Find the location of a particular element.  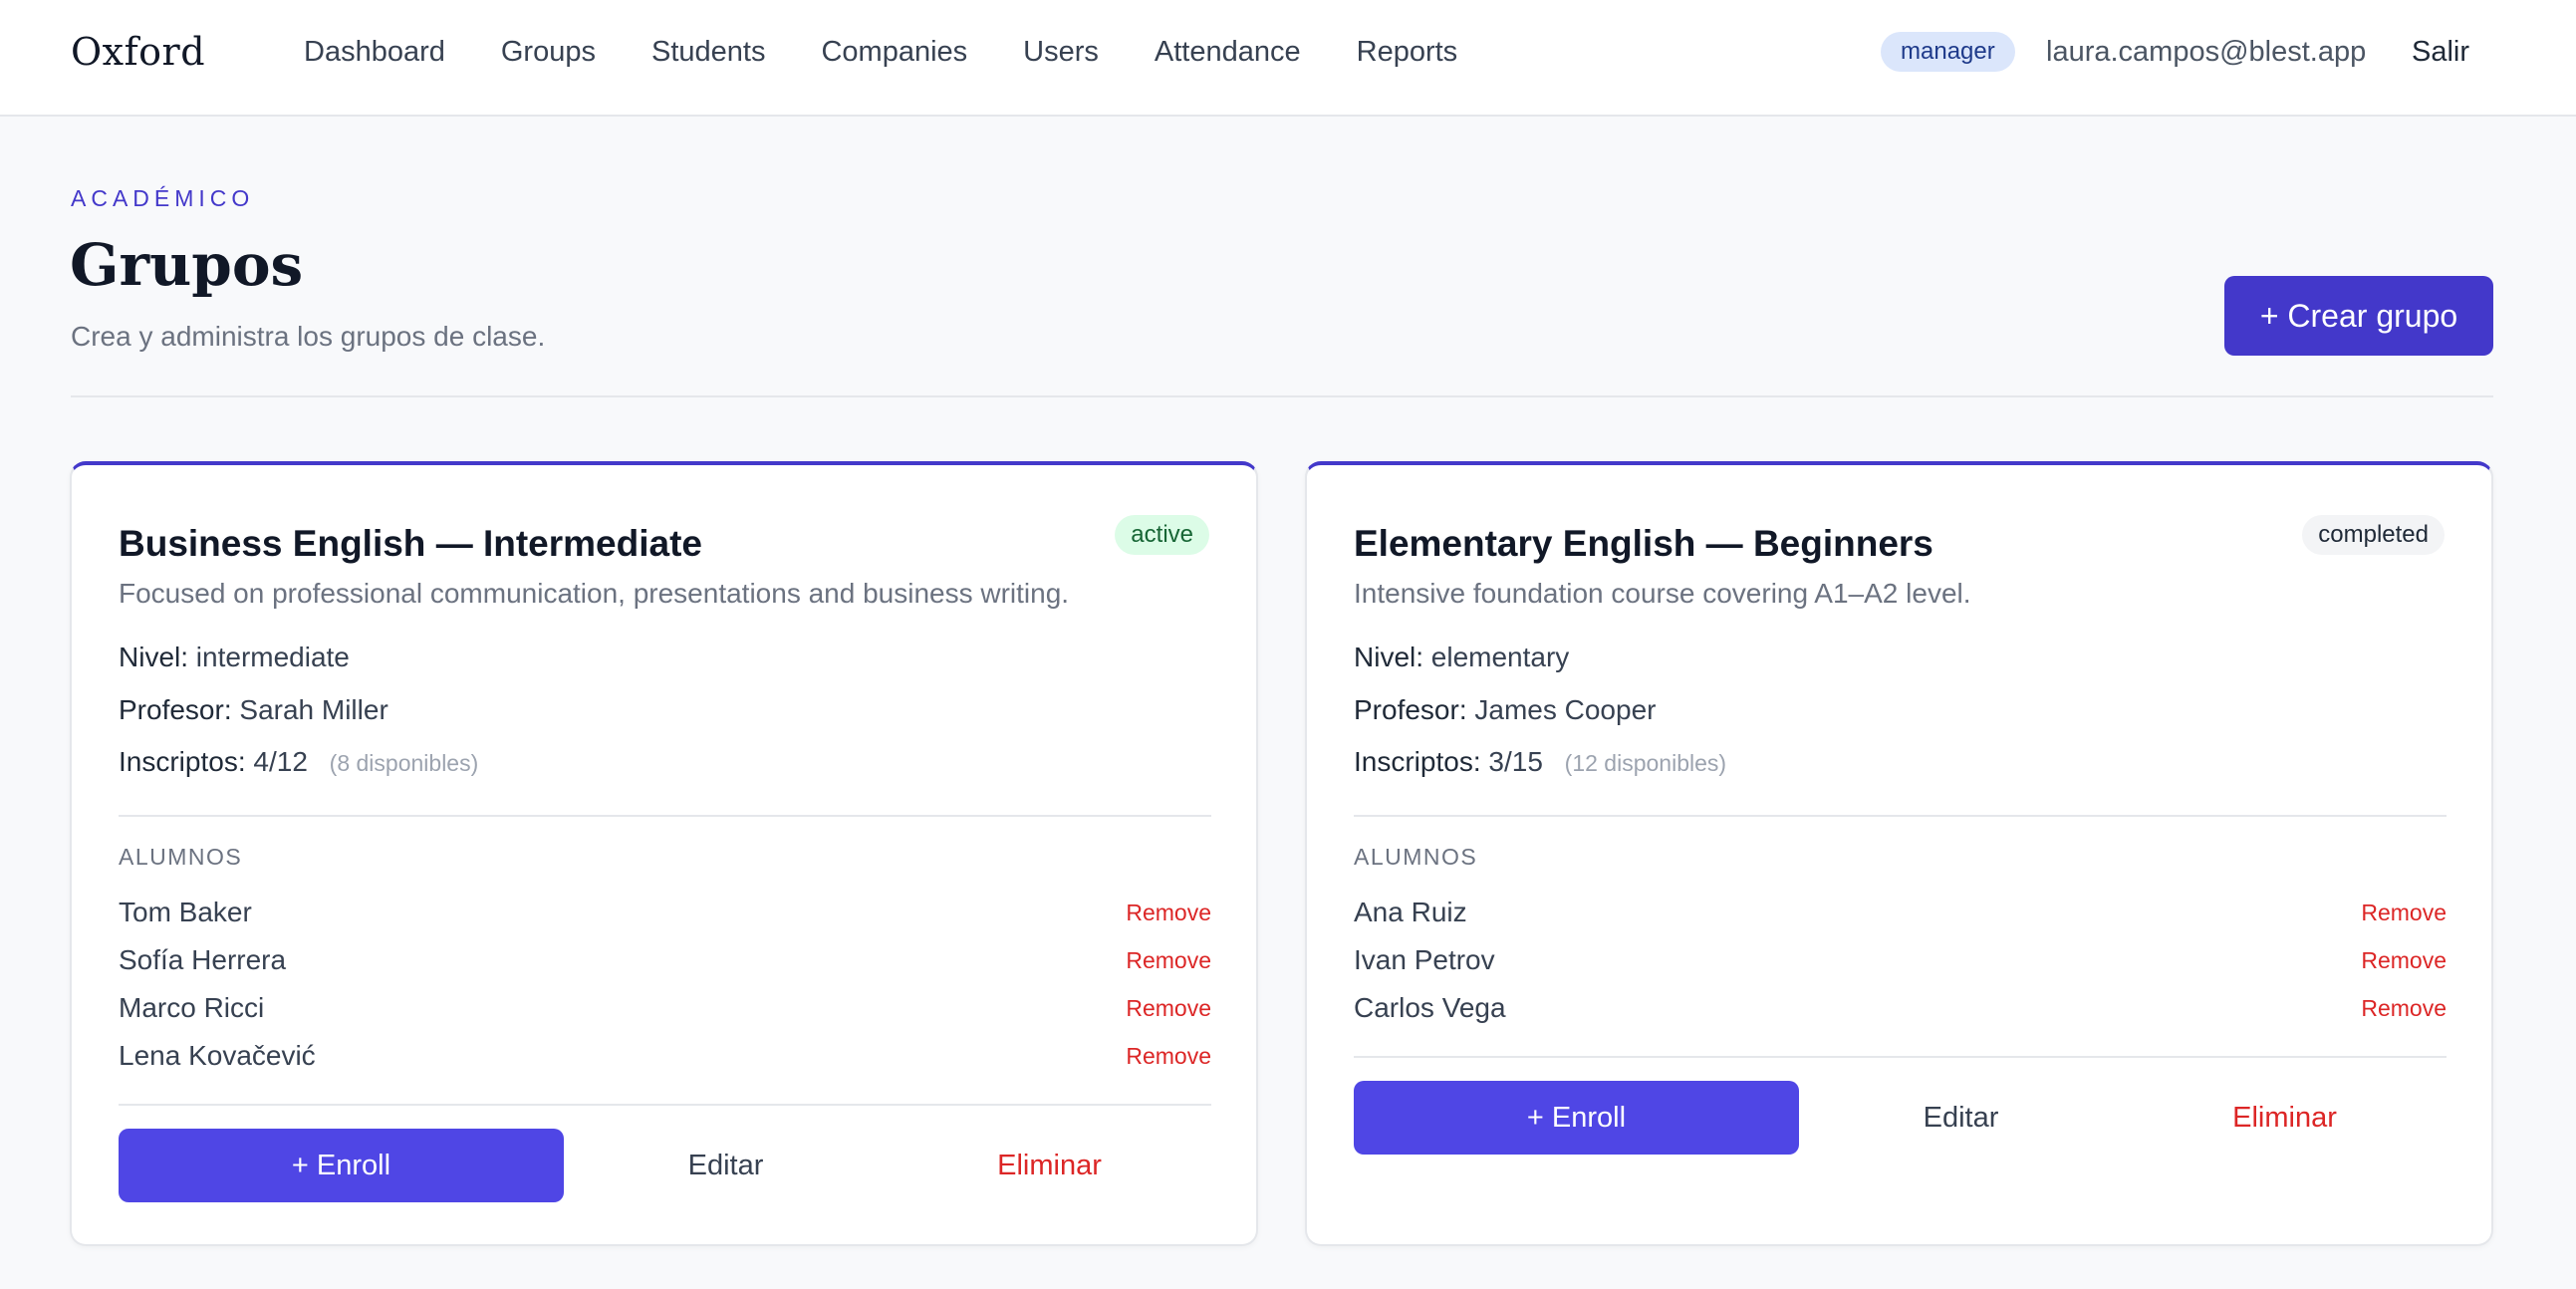

nav-reports: Reports is located at coordinates (1407, 52).